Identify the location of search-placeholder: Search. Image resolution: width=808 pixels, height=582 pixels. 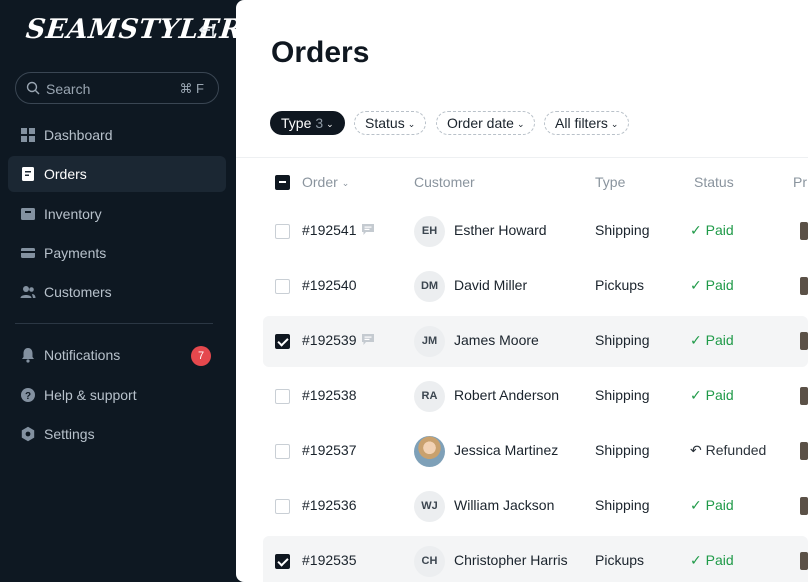
(68, 89).